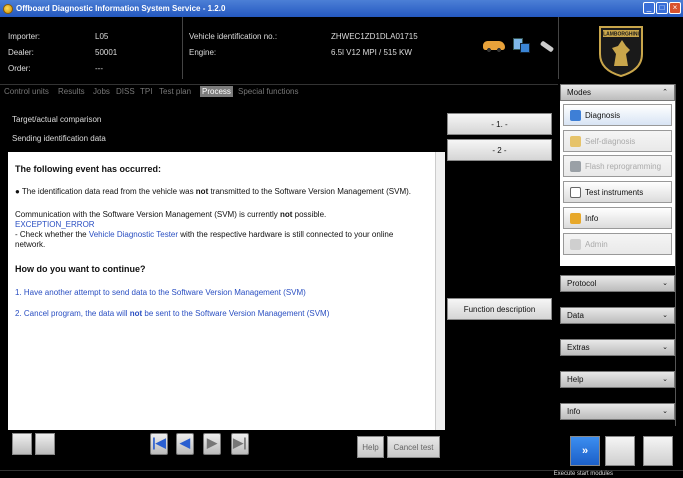 The width and height of the screenshot is (683, 478). I want to click on engine-value: 6.5l V12 MPI / 515 KW, so click(371, 52).